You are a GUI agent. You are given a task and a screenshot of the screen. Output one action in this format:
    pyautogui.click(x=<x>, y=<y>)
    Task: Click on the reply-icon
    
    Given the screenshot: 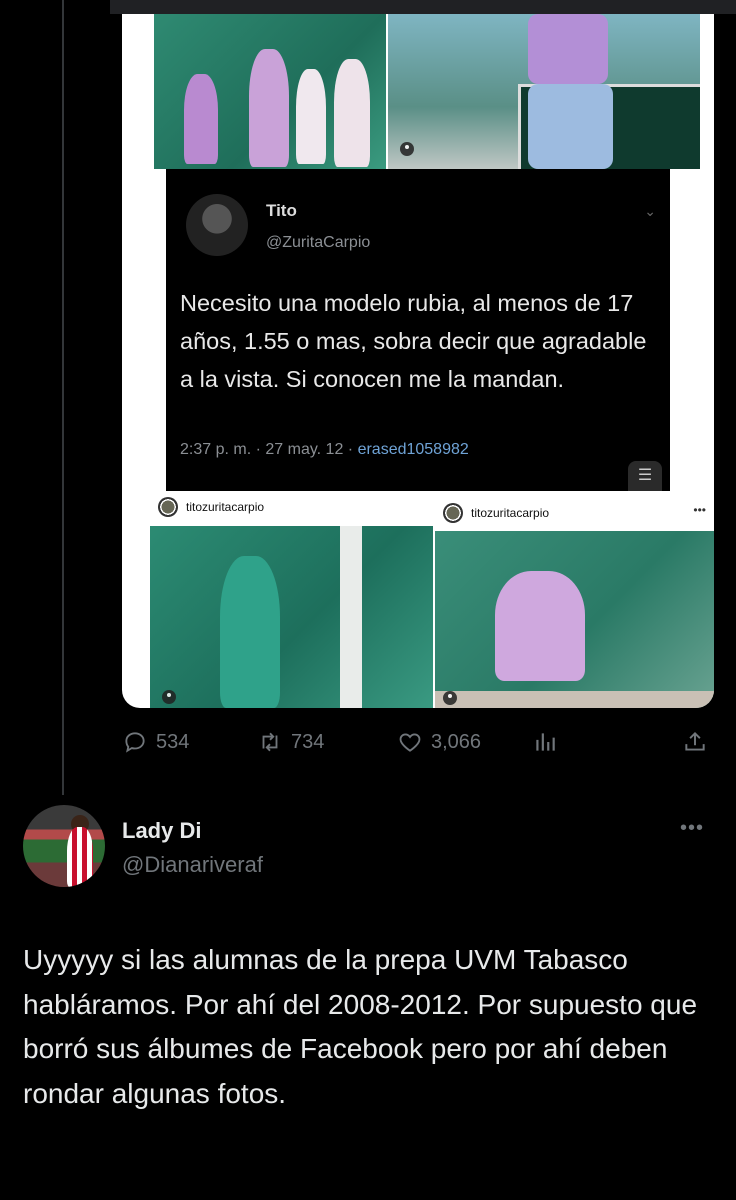 What is the action you would take?
    pyautogui.click(x=135, y=742)
    